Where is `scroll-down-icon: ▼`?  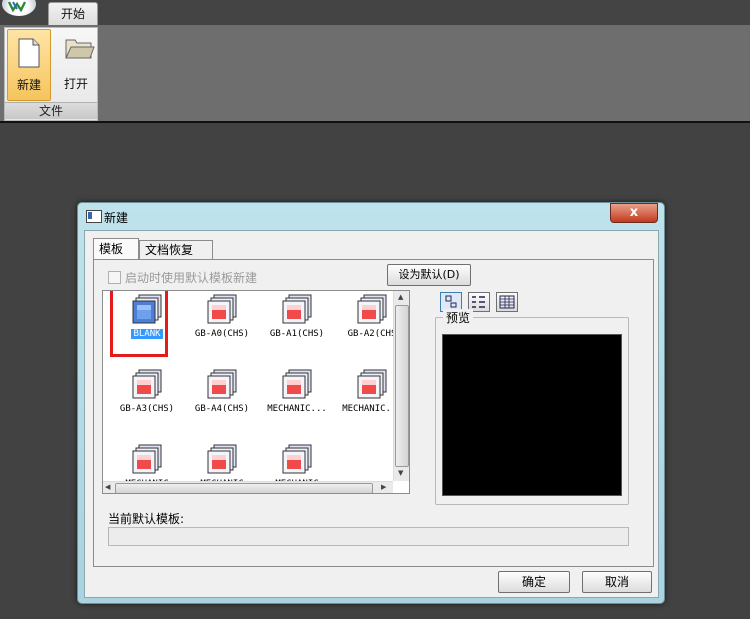
scroll-down-icon: ▼ is located at coordinates (400, 473).